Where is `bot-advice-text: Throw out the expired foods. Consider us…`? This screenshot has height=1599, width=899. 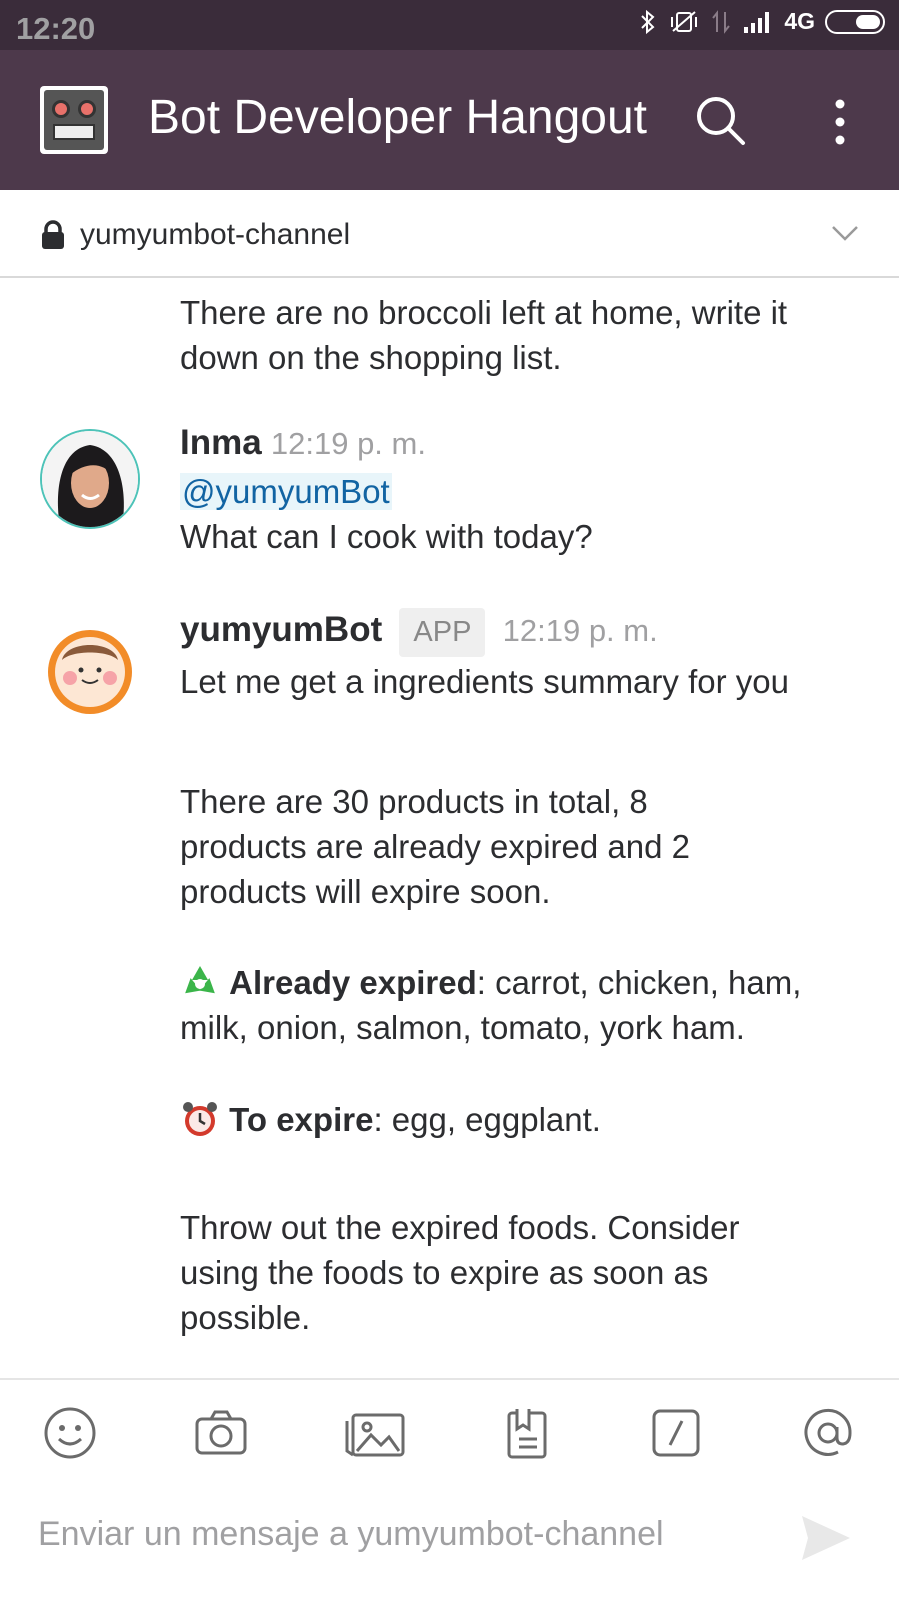
bot-advice-text: Throw out the expired foods. Consider us… is located at coordinates (460, 1272).